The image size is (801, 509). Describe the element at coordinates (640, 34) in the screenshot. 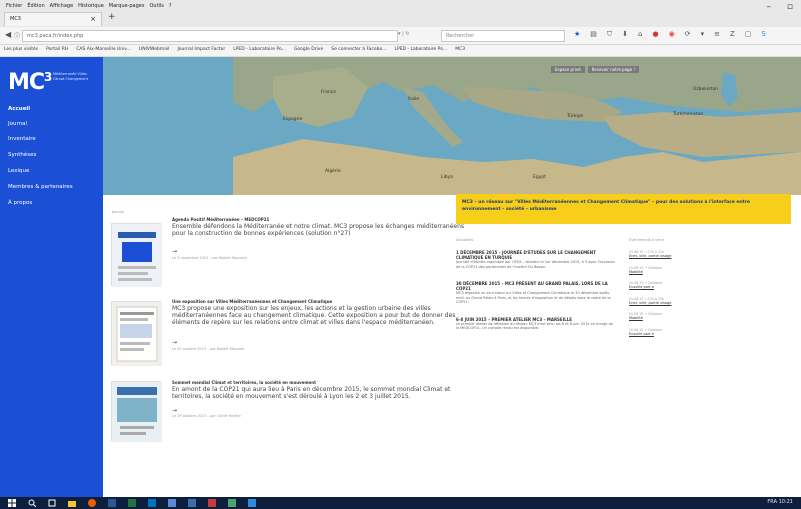

I see `home-icon: ⌂` at that location.